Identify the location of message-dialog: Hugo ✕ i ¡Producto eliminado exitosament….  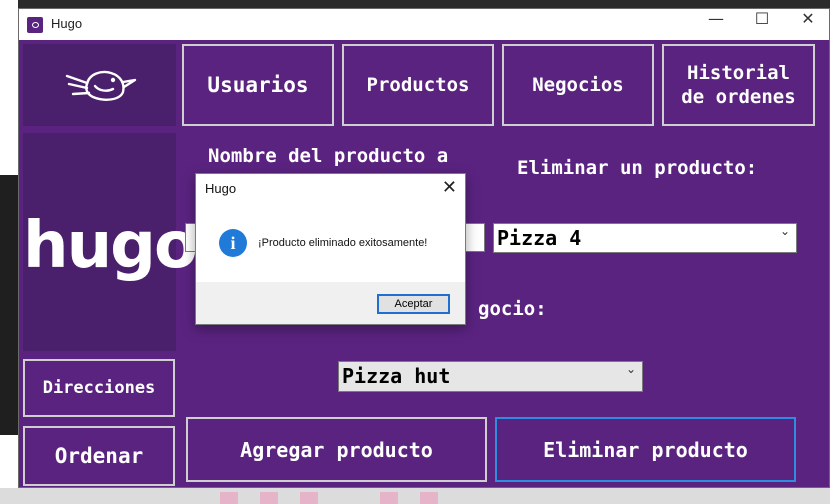
(330, 249).